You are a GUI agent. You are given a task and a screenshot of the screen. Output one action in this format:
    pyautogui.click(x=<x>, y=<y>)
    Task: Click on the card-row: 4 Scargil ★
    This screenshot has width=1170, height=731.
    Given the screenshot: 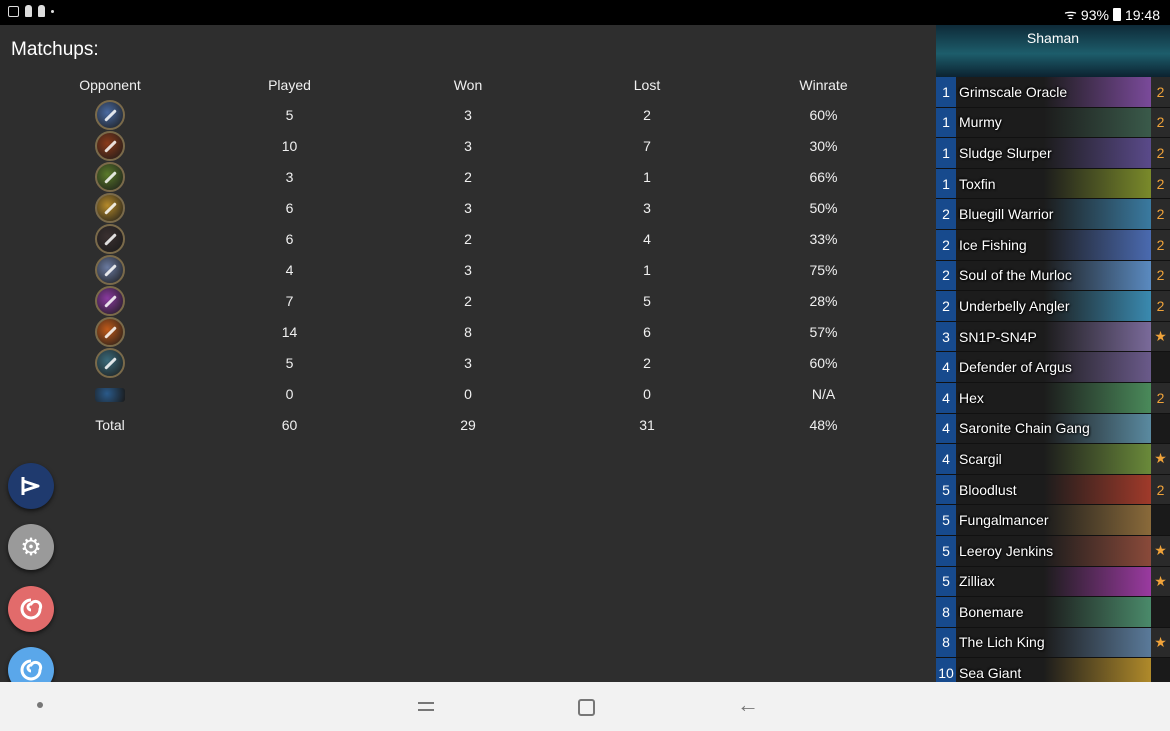 What is the action you would take?
    pyautogui.click(x=1053, y=459)
    